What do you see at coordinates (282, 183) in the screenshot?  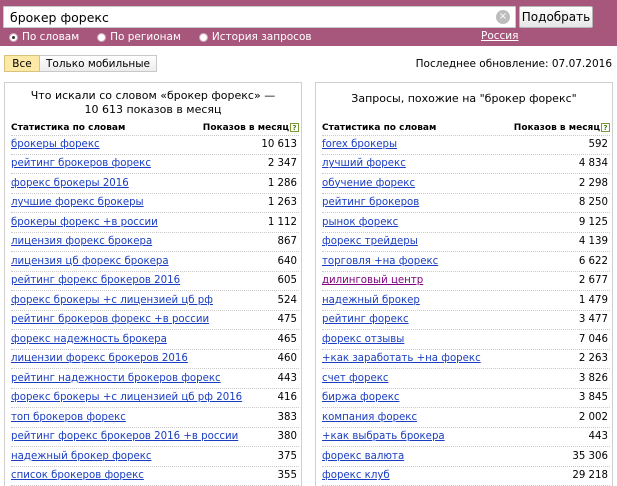 I see `impressions-count: 1 286` at bounding box center [282, 183].